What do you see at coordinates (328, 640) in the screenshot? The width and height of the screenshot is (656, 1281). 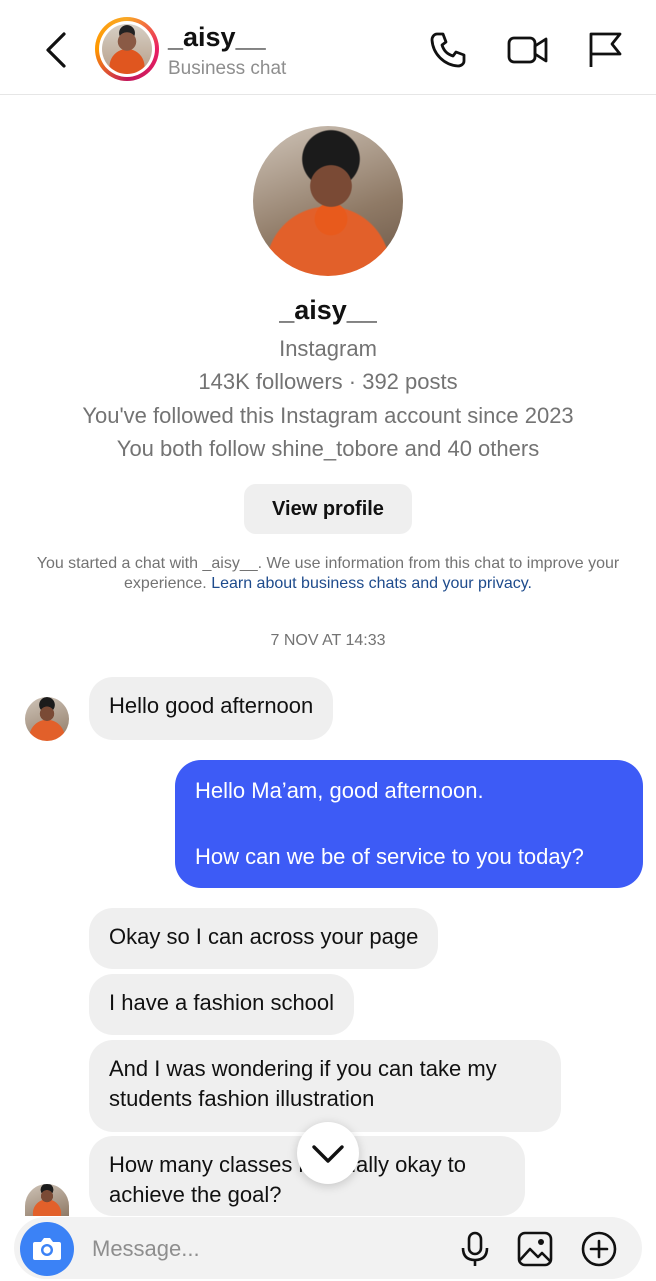 I see `message-timestamp: 7 NOV AT 14:33` at bounding box center [328, 640].